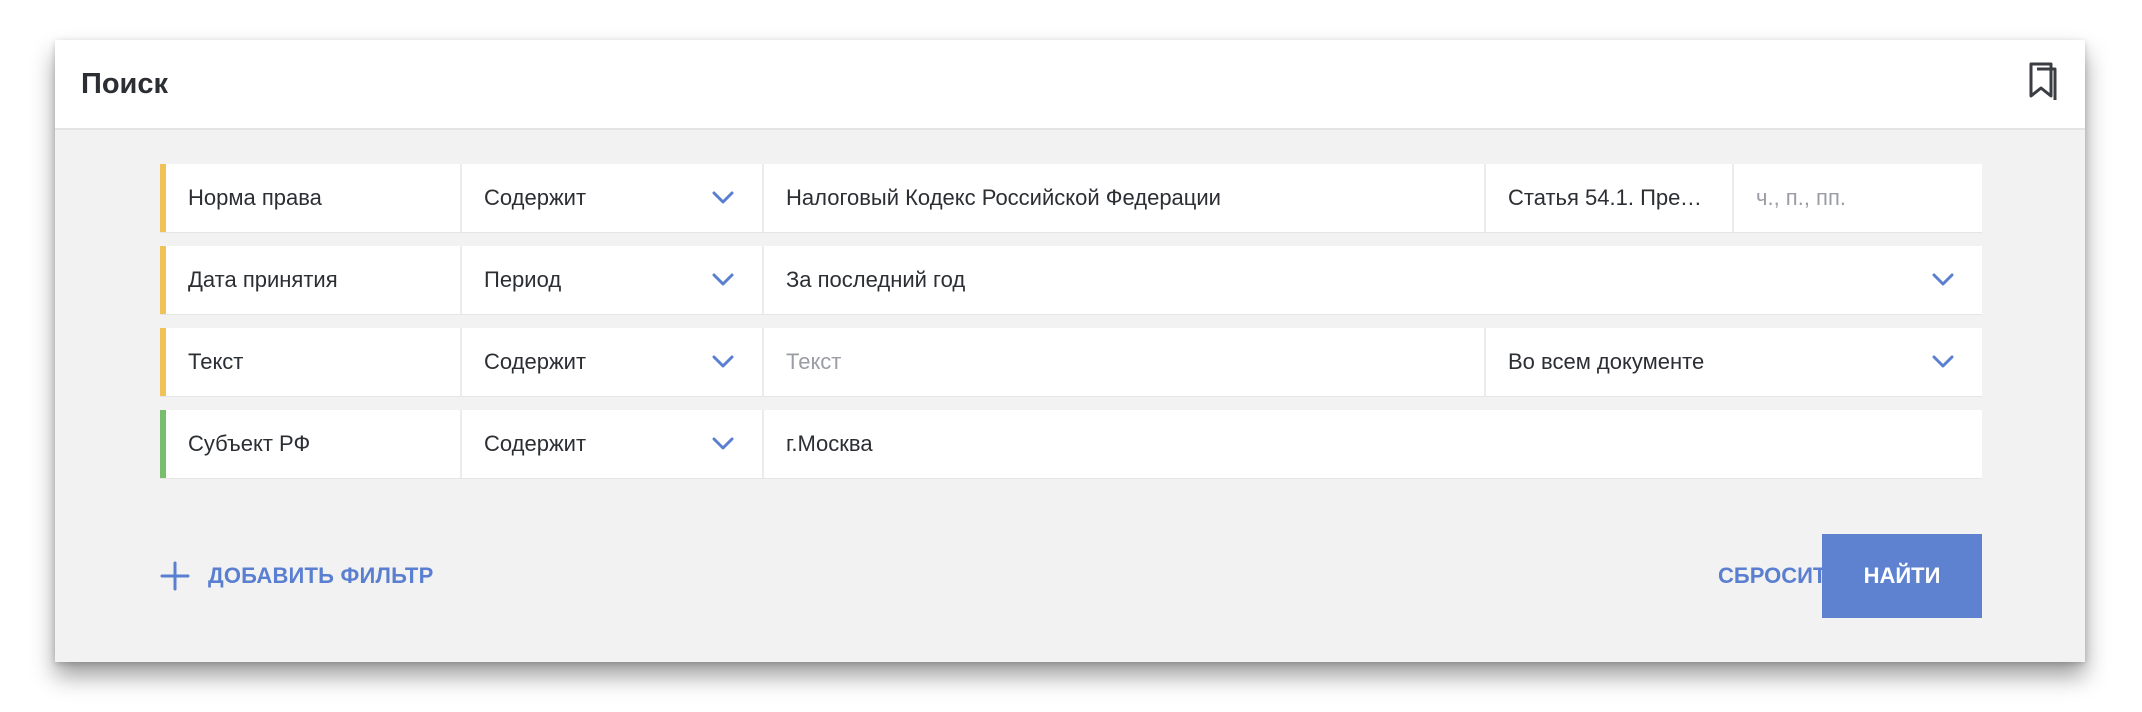 The image size is (2142, 712). Describe the element at coordinates (1373, 280) in the screenshot. I see `period-select: За последний год` at that location.